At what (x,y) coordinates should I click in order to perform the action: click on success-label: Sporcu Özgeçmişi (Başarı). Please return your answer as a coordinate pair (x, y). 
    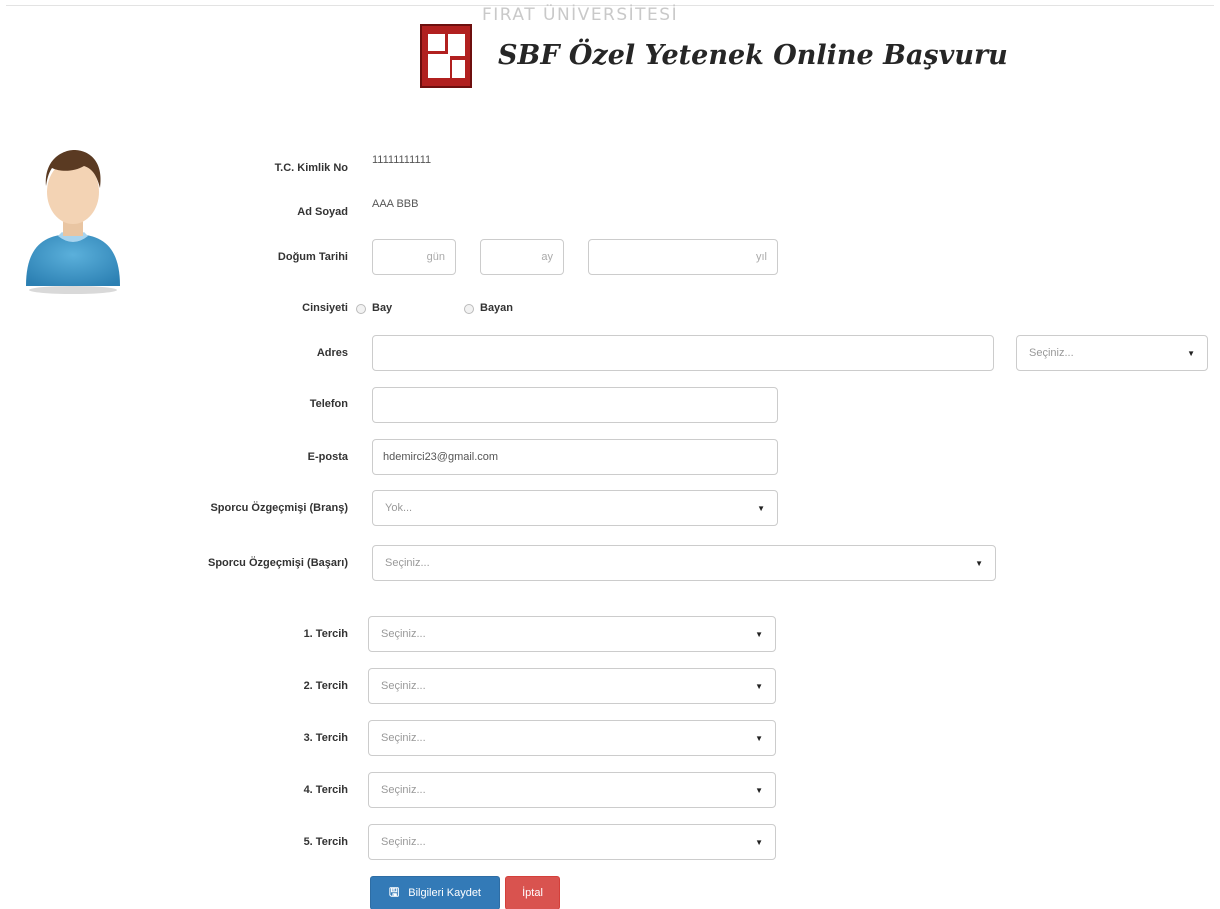
    Looking at the image, I should click on (278, 563).